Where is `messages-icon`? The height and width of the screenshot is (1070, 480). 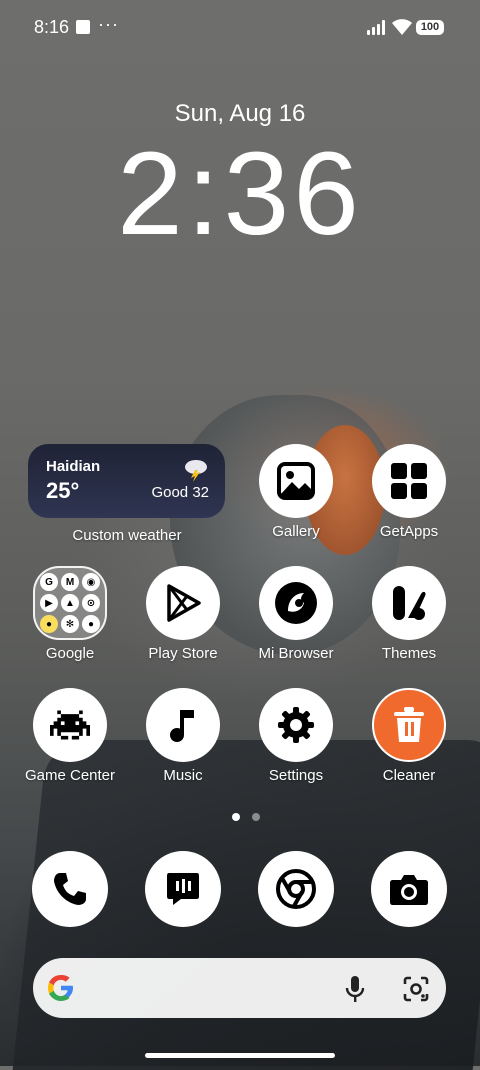
messages-icon is located at coordinates (183, 889).